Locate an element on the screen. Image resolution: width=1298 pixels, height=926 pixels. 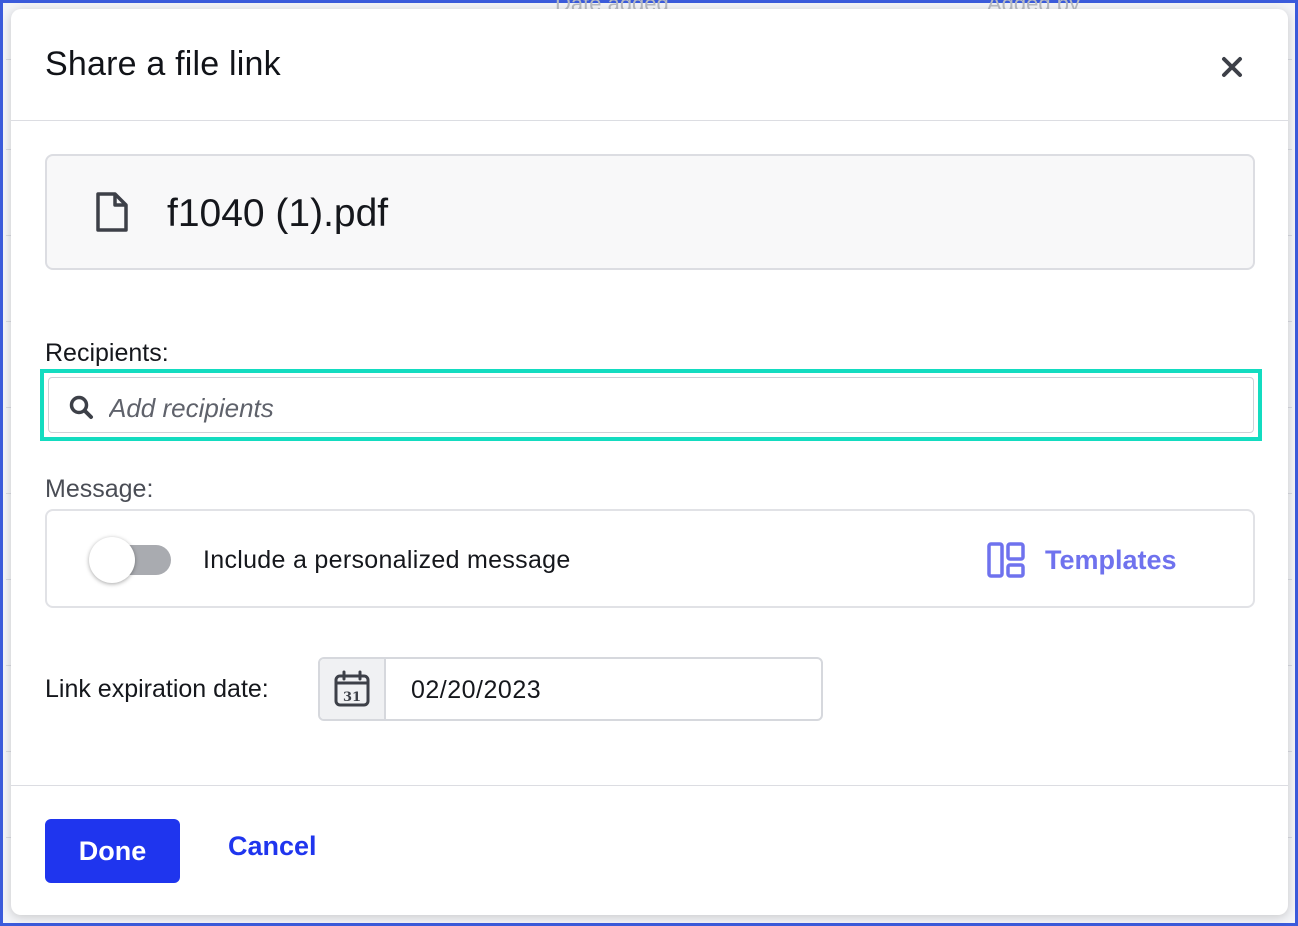
calendar-button: 31 is located at coordinates (353, 689).